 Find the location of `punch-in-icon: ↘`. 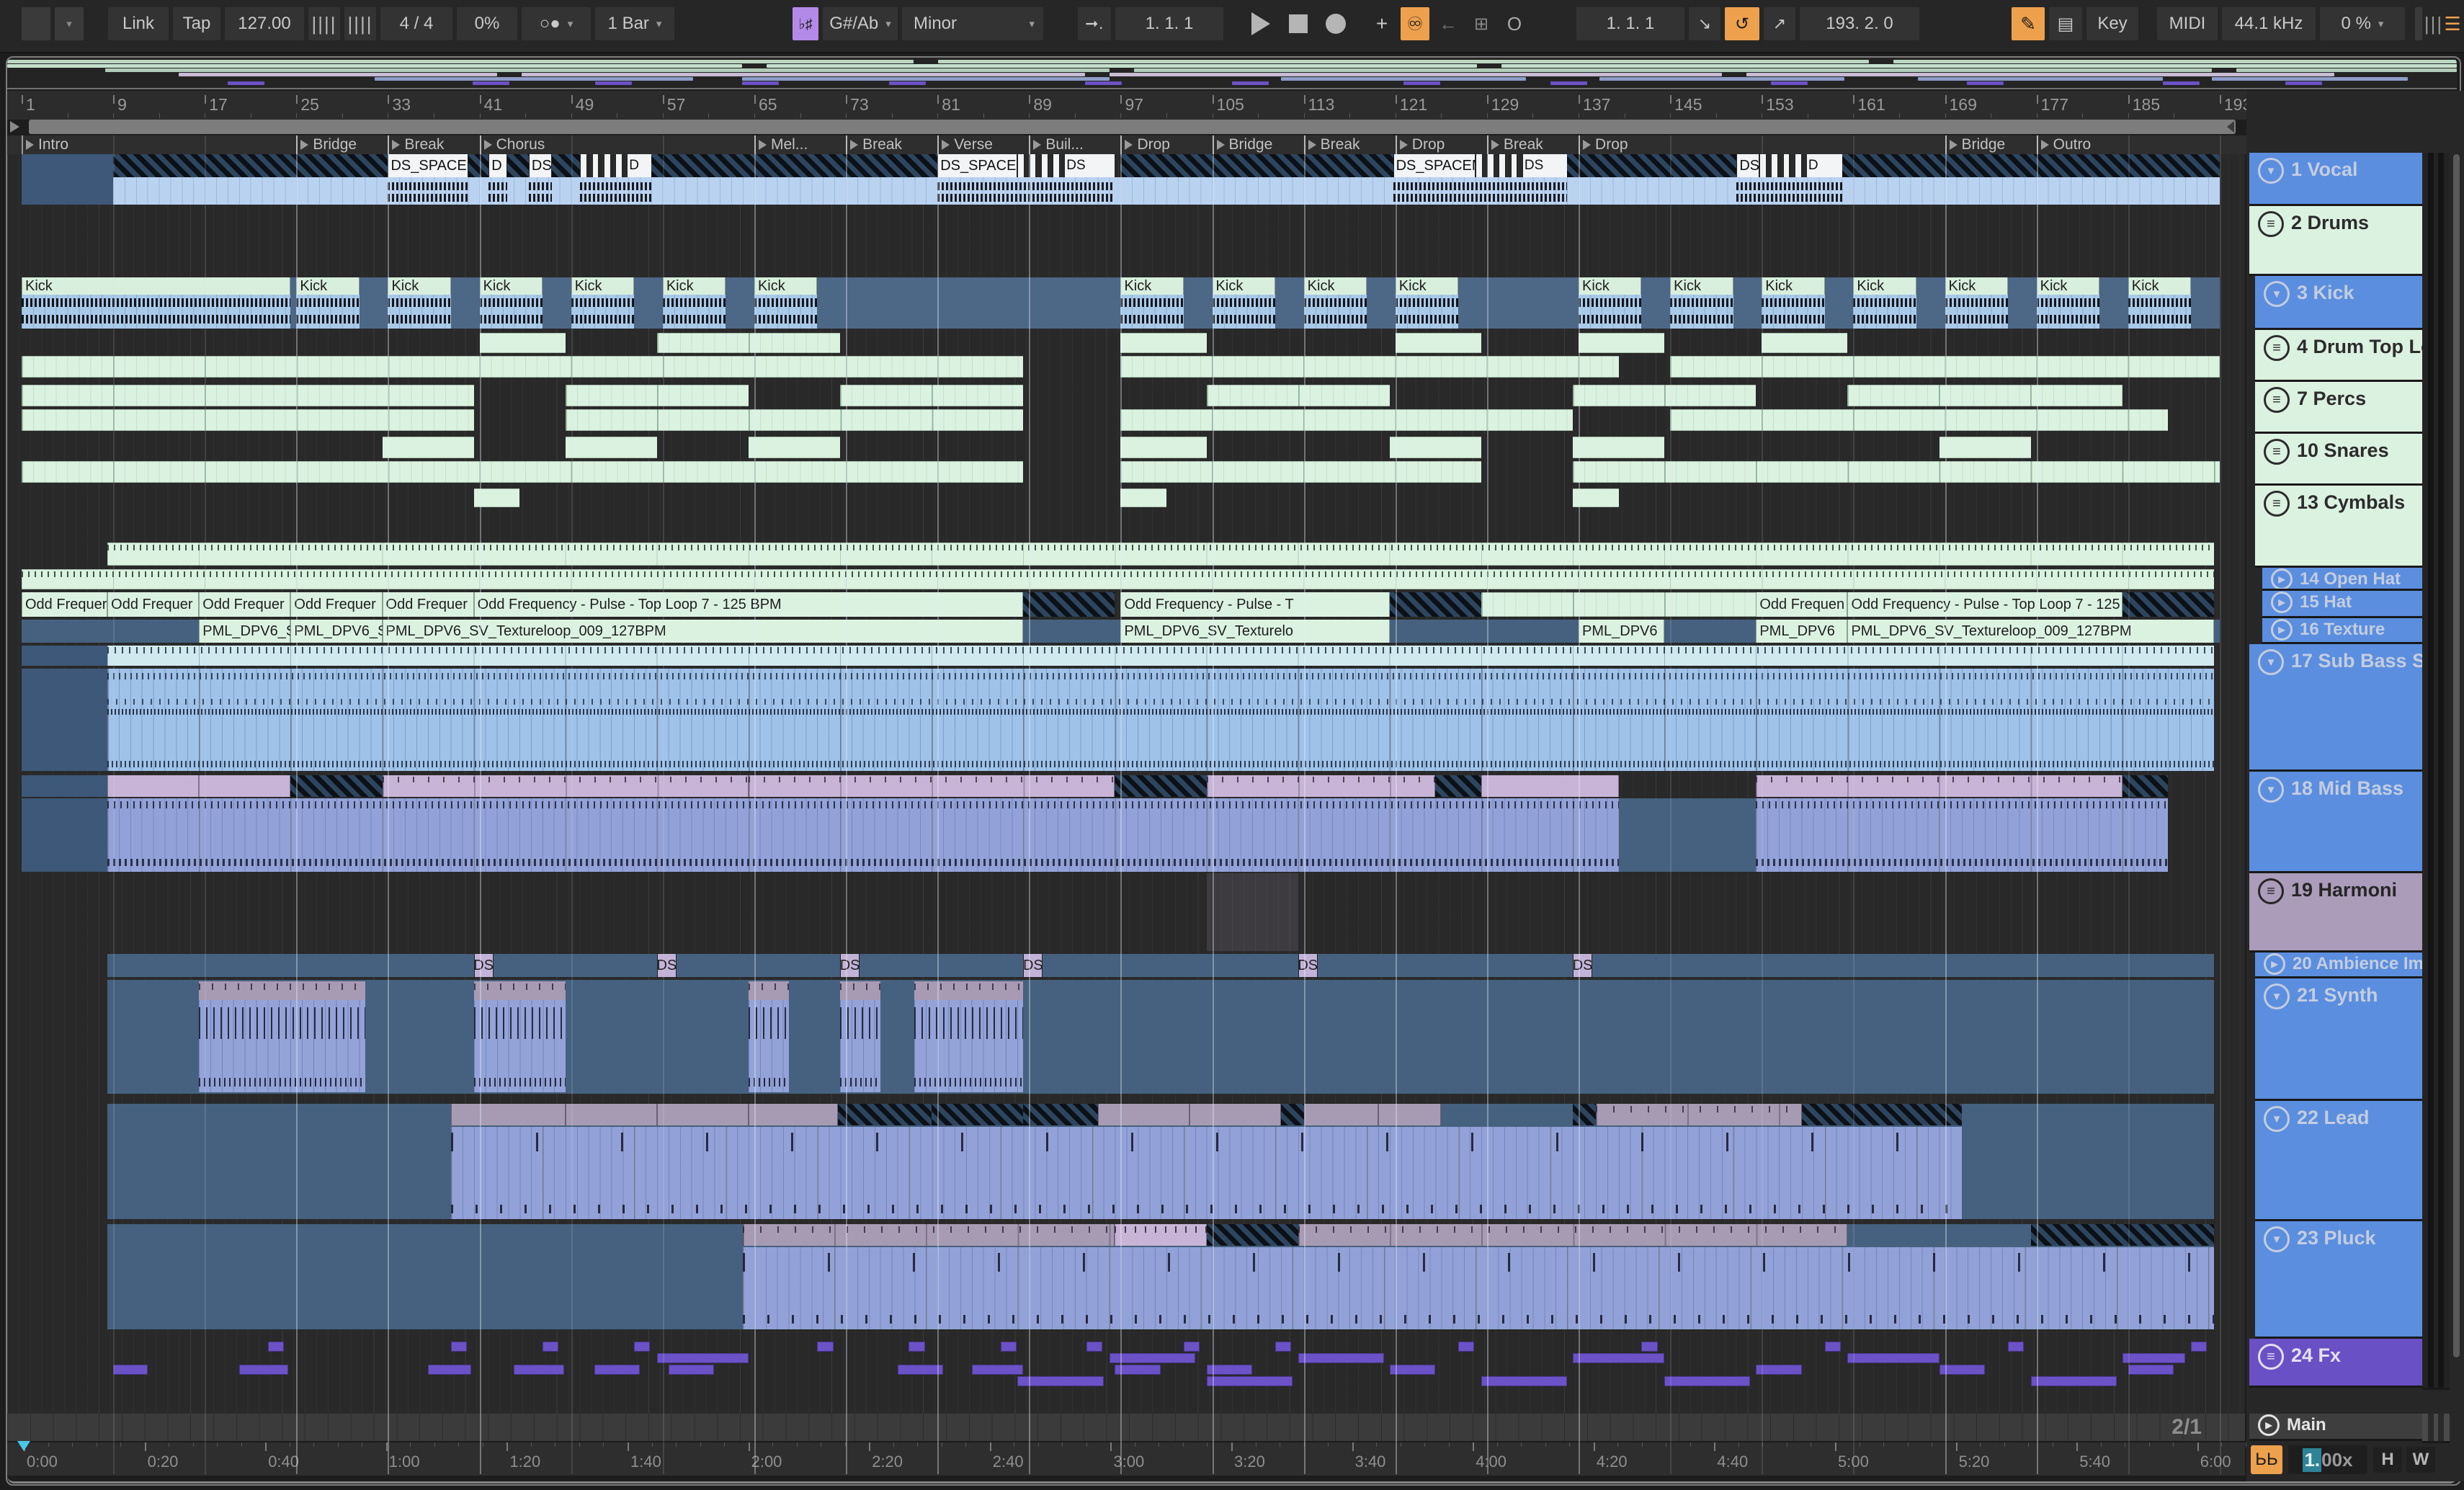

punch-in-icon: ↘ is located at coordinates (1704, 23).